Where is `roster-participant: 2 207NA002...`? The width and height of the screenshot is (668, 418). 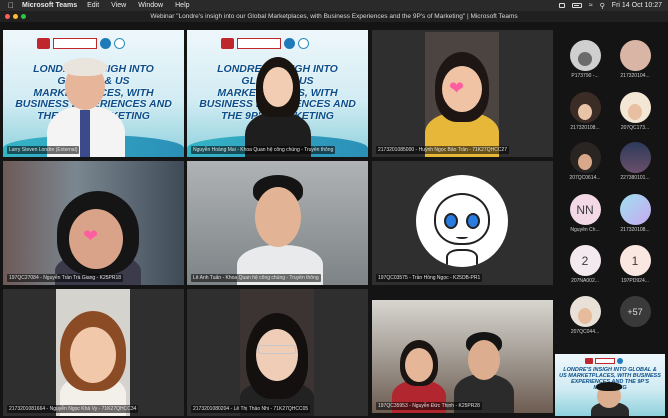
roster-participant: 2 207NA002... is located at coordinates (585, 264).